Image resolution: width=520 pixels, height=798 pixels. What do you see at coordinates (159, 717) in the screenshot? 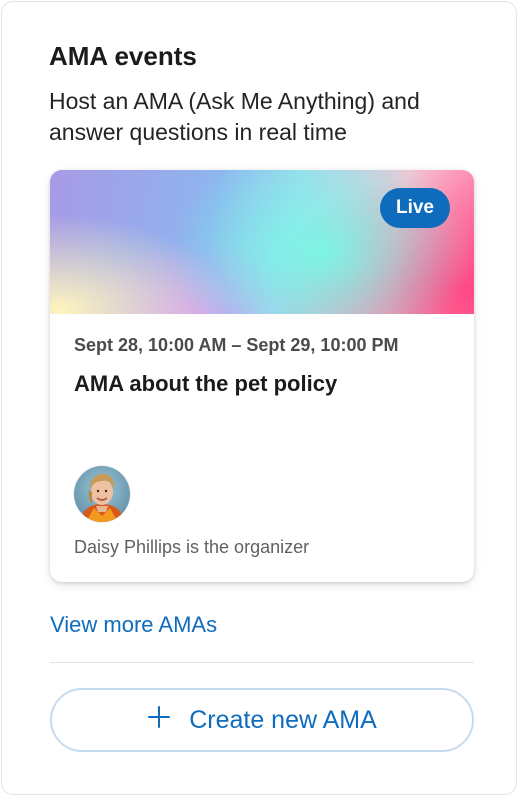
I see `plus-icon` at bounding box center [159, 717].